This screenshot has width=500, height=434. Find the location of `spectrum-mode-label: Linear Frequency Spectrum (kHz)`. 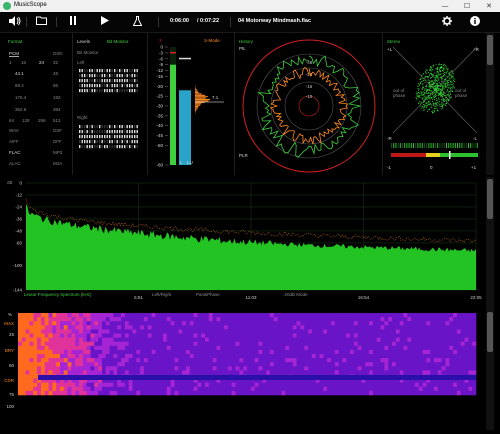

spectrum-mode-label: Linear Frequency Spectrum (kHz) is located at coordinates (58, 294).